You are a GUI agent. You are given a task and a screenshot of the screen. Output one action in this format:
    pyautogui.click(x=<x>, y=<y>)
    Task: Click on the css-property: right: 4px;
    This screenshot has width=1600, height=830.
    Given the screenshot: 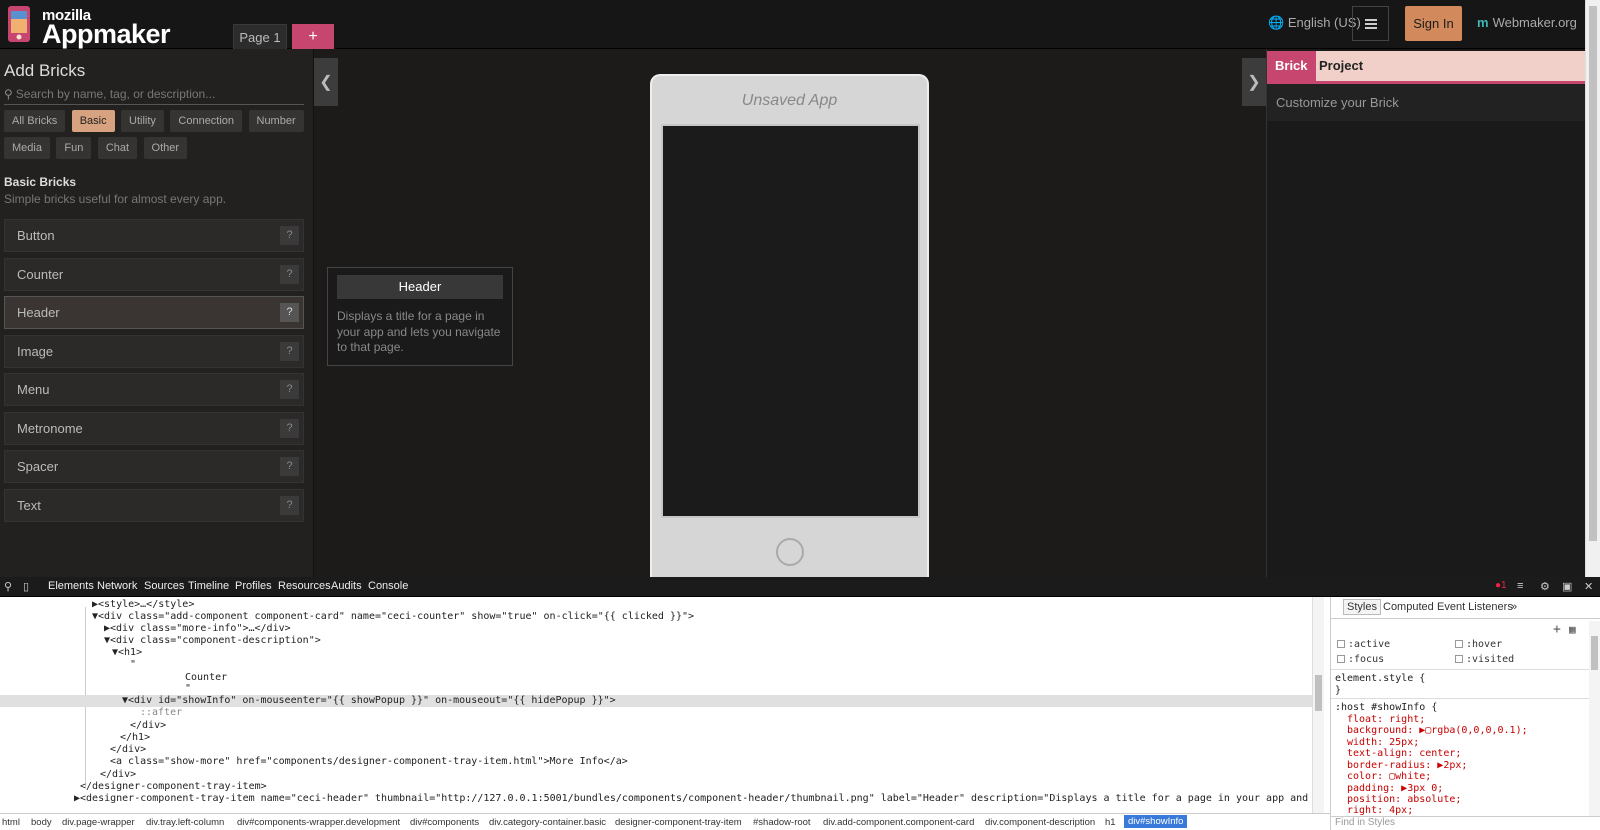 What is the action you would take?
    pyautogui.click(x=1380, y=810)
    